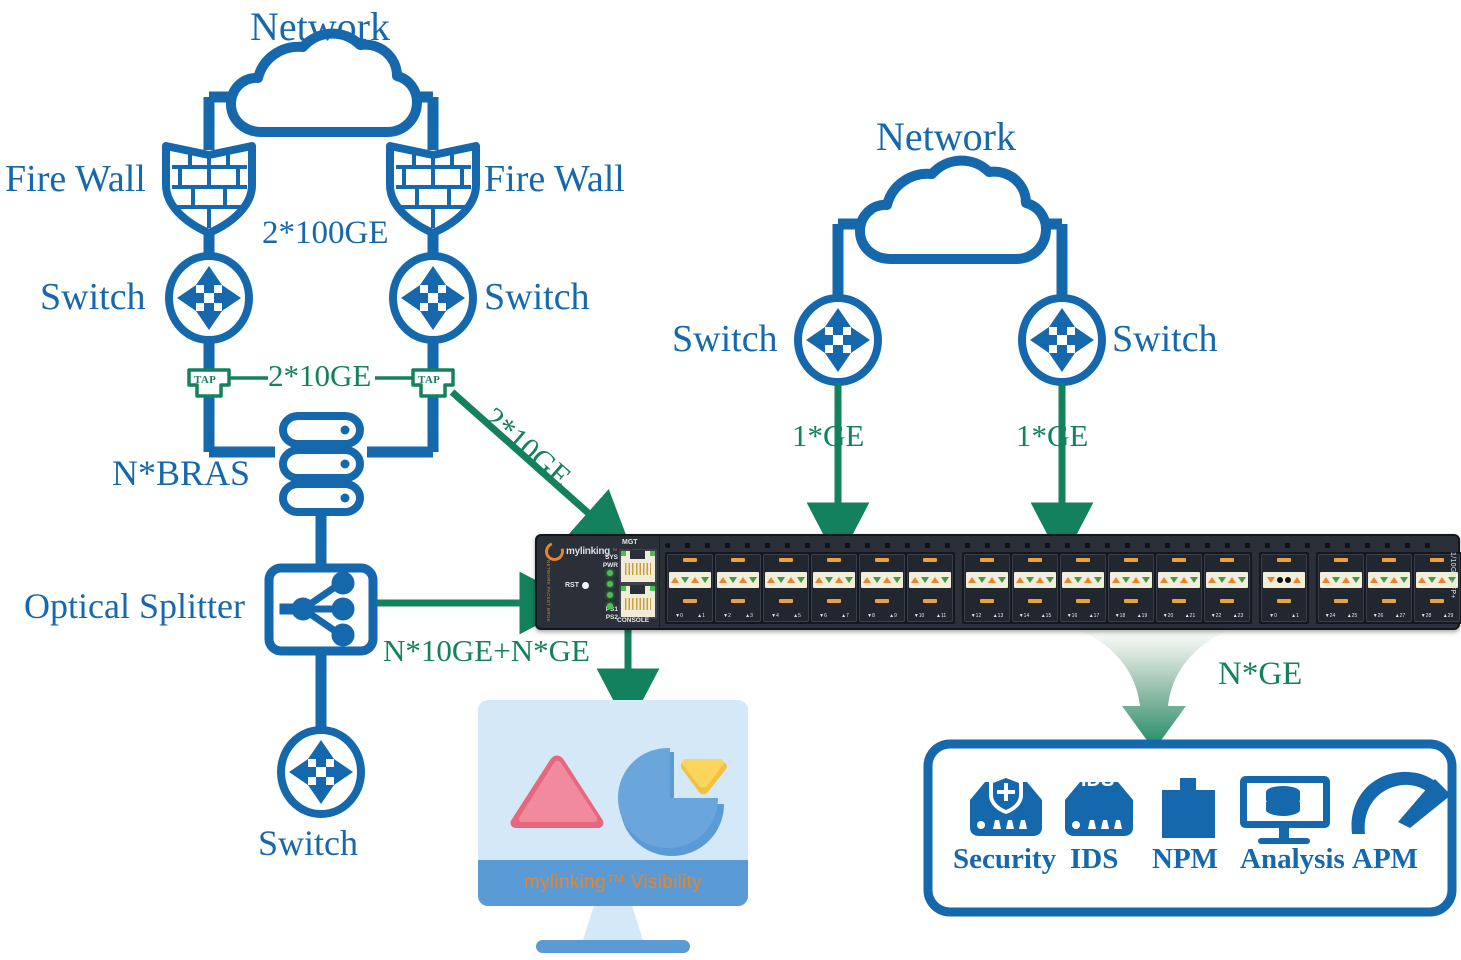  What do you see at coordinates (1165, 339) in the screenshot?
I see `switch-label-right-b: Switch` at bounding box center [1165, 339].